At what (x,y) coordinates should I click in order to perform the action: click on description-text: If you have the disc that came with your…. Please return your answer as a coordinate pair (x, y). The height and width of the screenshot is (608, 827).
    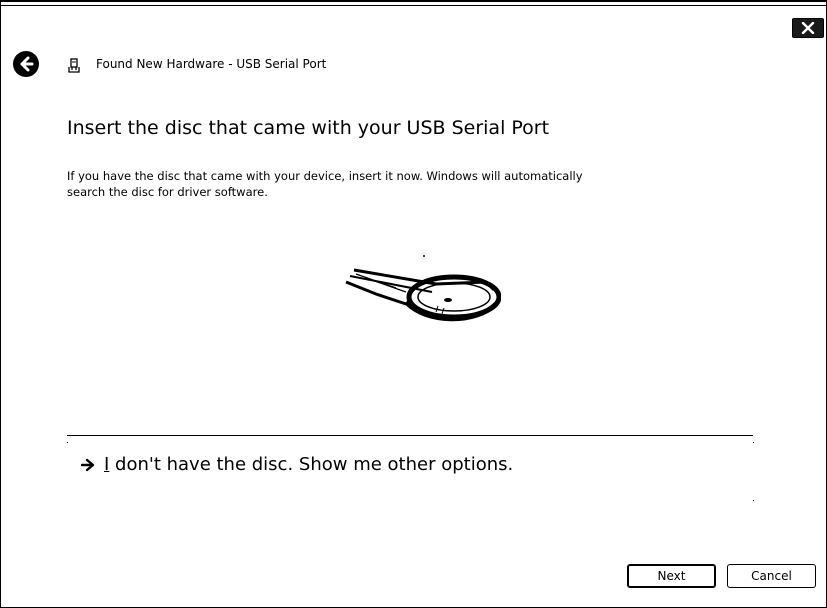
    Looking at the image, I should click on (412, 184).